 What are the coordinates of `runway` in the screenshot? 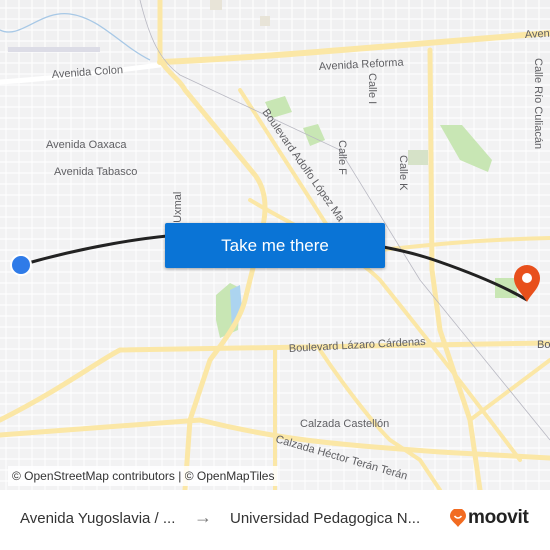 It's located at (54, 49).